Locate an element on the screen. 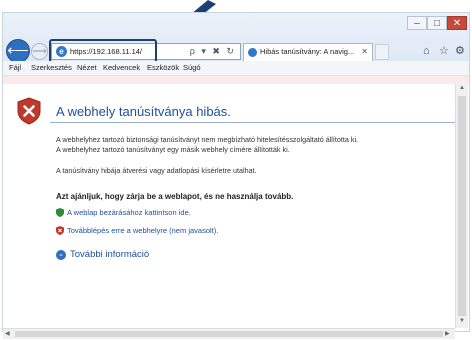 The width and height of the screenshot is (472, 340). gear-icon: ⚙ is located at coordinates (460, 51).